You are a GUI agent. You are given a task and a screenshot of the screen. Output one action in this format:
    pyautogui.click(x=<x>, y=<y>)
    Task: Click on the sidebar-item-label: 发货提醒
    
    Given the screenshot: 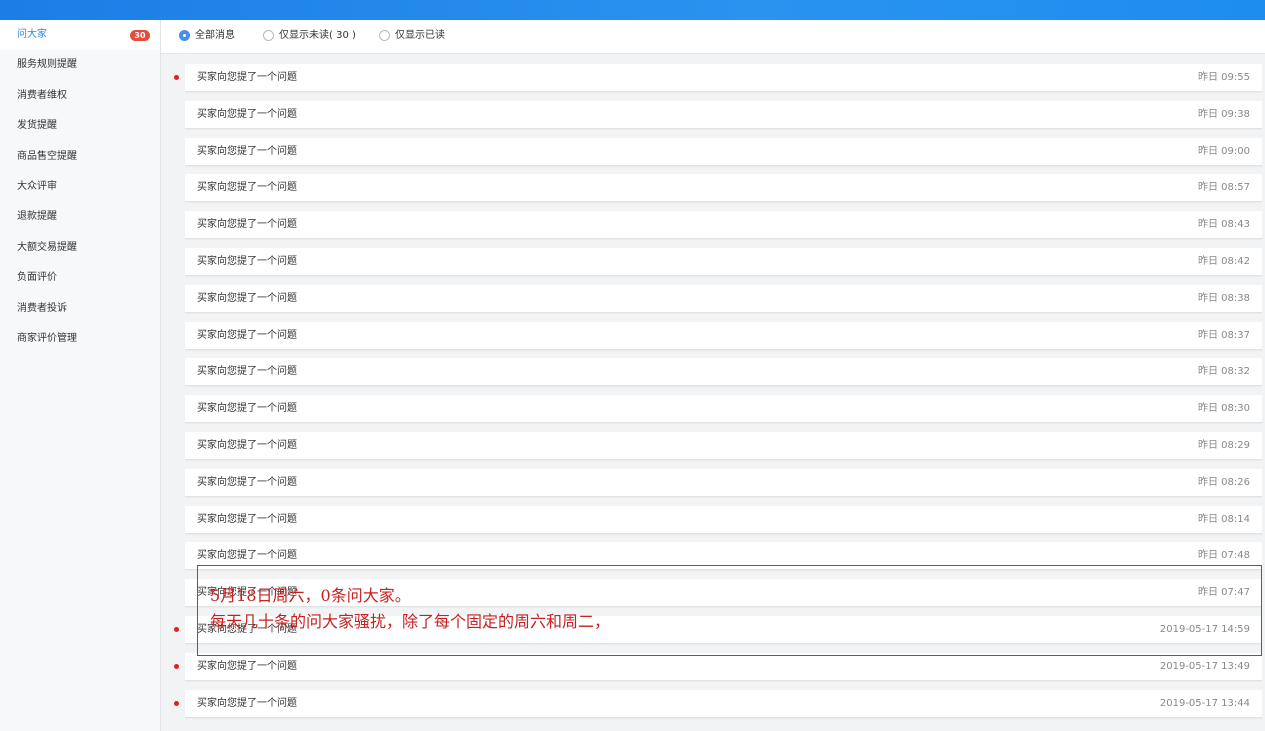 What is the action you would take?
    pyautogui.click(x=37, y=126)
    